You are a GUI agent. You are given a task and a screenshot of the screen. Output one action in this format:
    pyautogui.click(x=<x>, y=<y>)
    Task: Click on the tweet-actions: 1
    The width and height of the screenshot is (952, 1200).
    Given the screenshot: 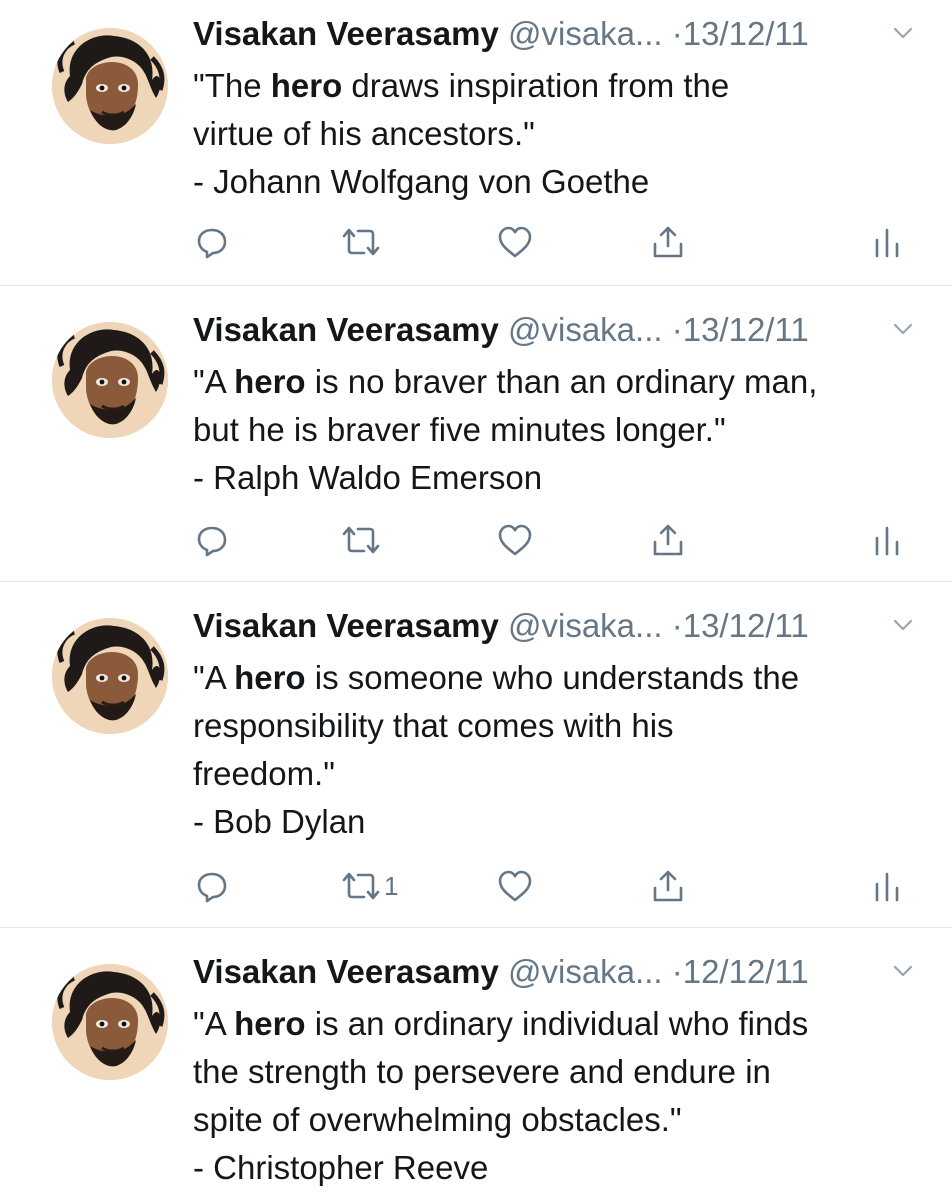 What is the action you would take?
    pyautogui.click(x=476, y=886)
    